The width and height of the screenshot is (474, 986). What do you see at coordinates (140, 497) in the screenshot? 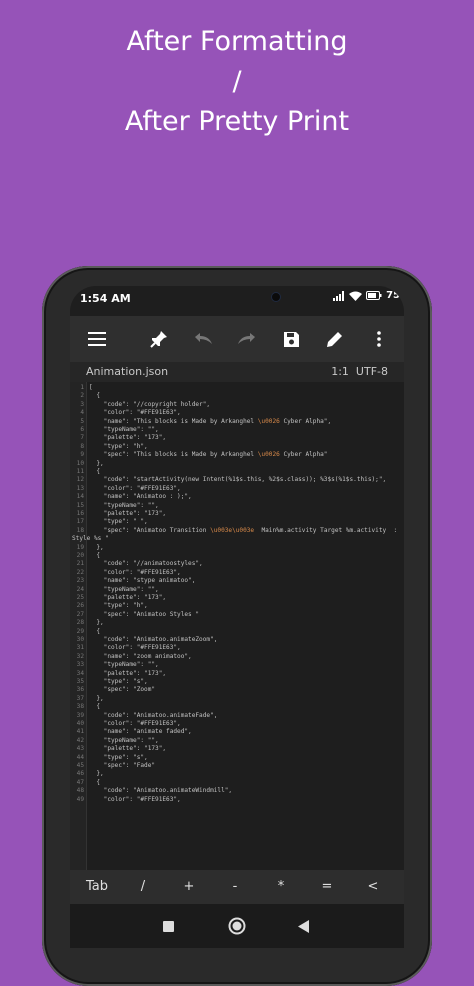
I see `line-text: "name": "Animatoo : );",` at bounding box center [140, 497].